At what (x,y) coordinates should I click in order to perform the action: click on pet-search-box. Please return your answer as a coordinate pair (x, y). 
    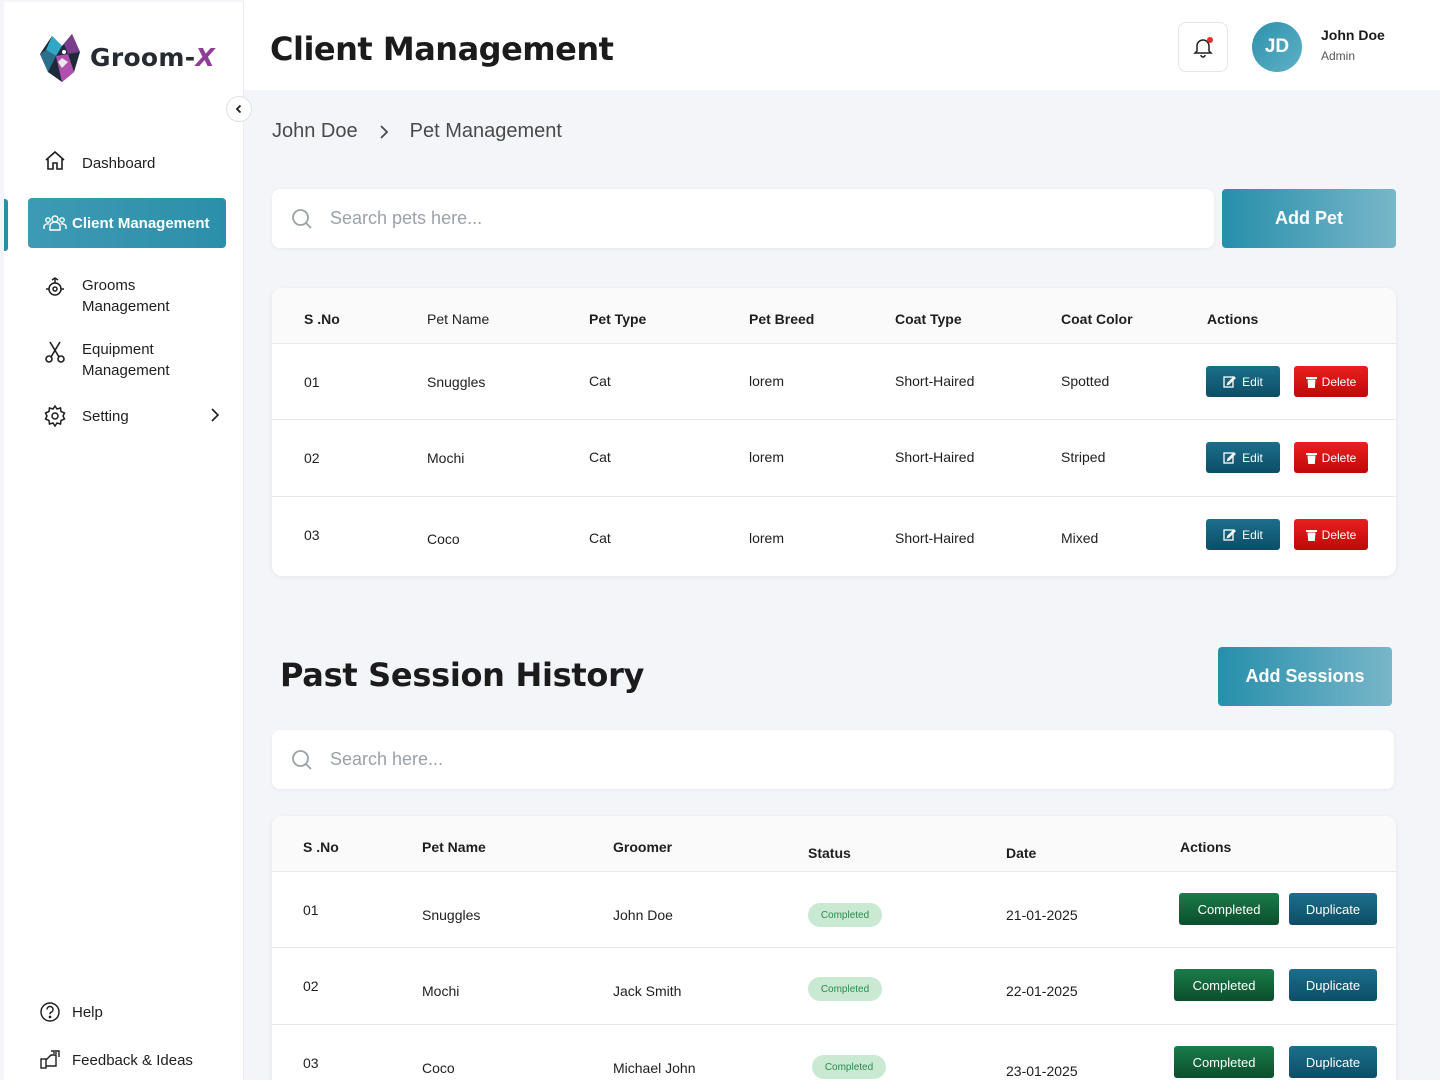
    Looking at the image, I should click on (743, 218).